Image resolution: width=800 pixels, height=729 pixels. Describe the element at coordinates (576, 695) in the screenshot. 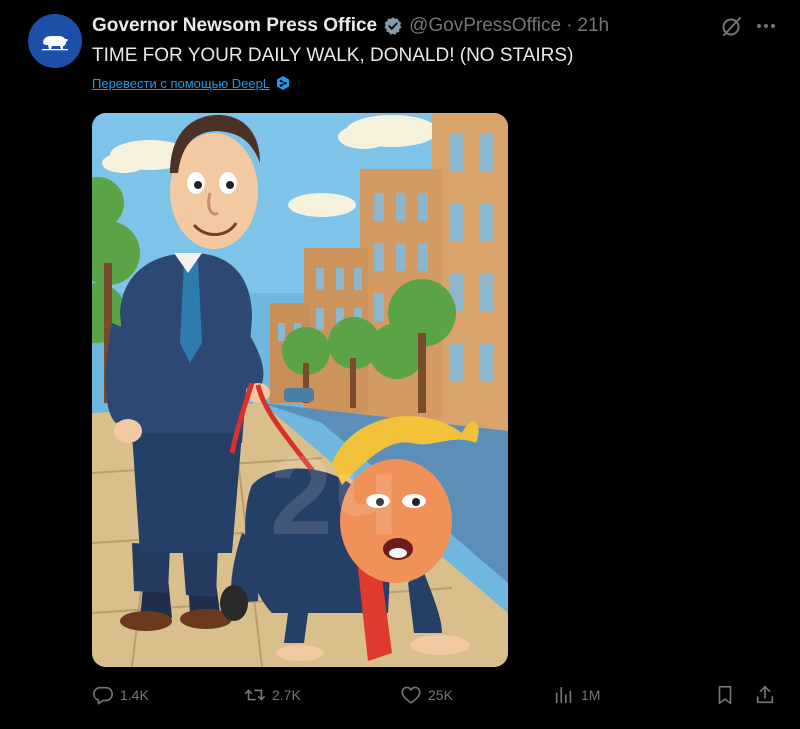

I see `views-button: 1M` at that location.